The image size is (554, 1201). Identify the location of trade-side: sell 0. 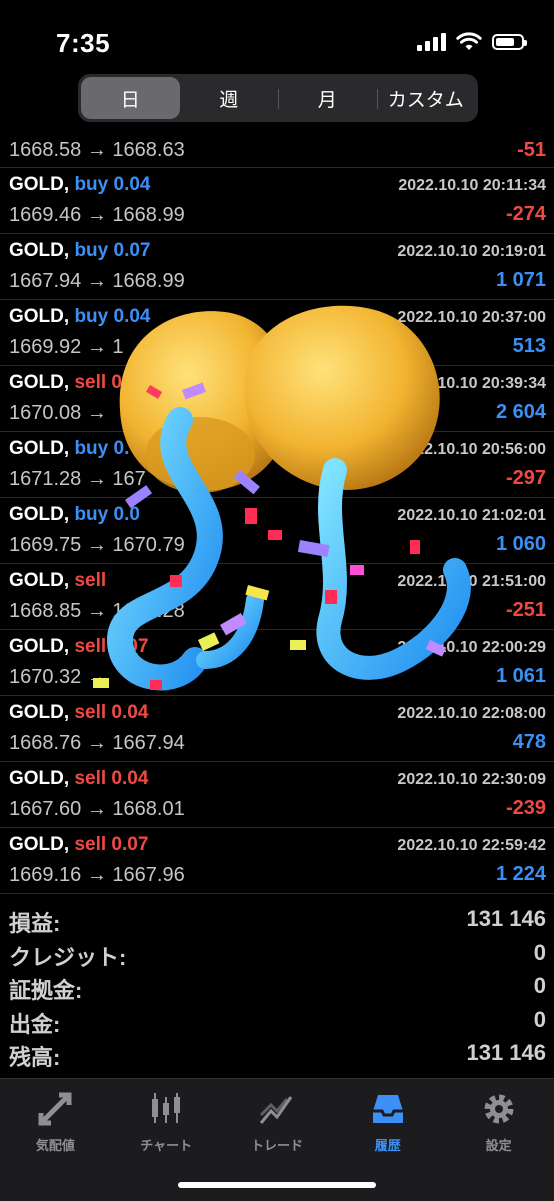
(98, 382).